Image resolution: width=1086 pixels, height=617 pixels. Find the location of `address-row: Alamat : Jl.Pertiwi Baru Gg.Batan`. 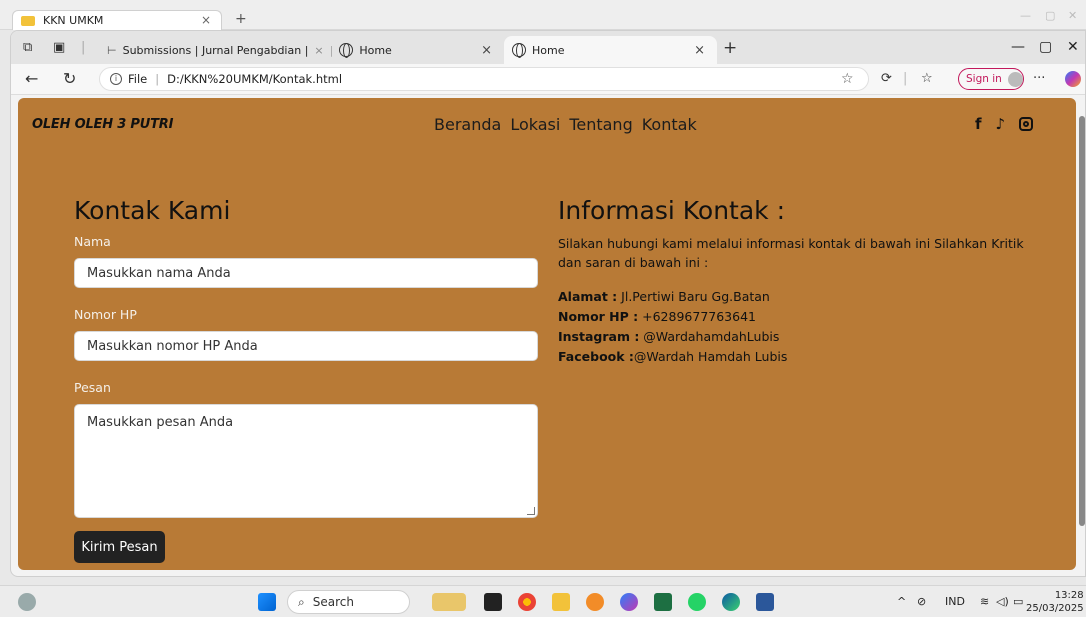

address-row: Alamat : Jl.Pertiwi Baru Gg.Batan is located at coordinates (672, 297).